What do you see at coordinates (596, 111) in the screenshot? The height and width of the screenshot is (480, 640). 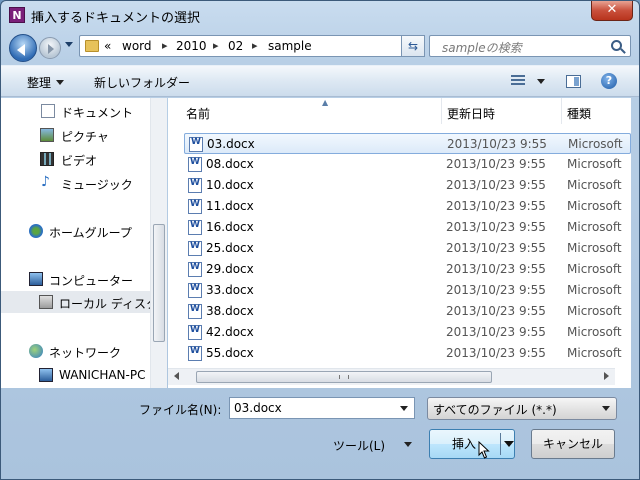 I see `column-header-type: 種類` at bounding box center [596, 111].